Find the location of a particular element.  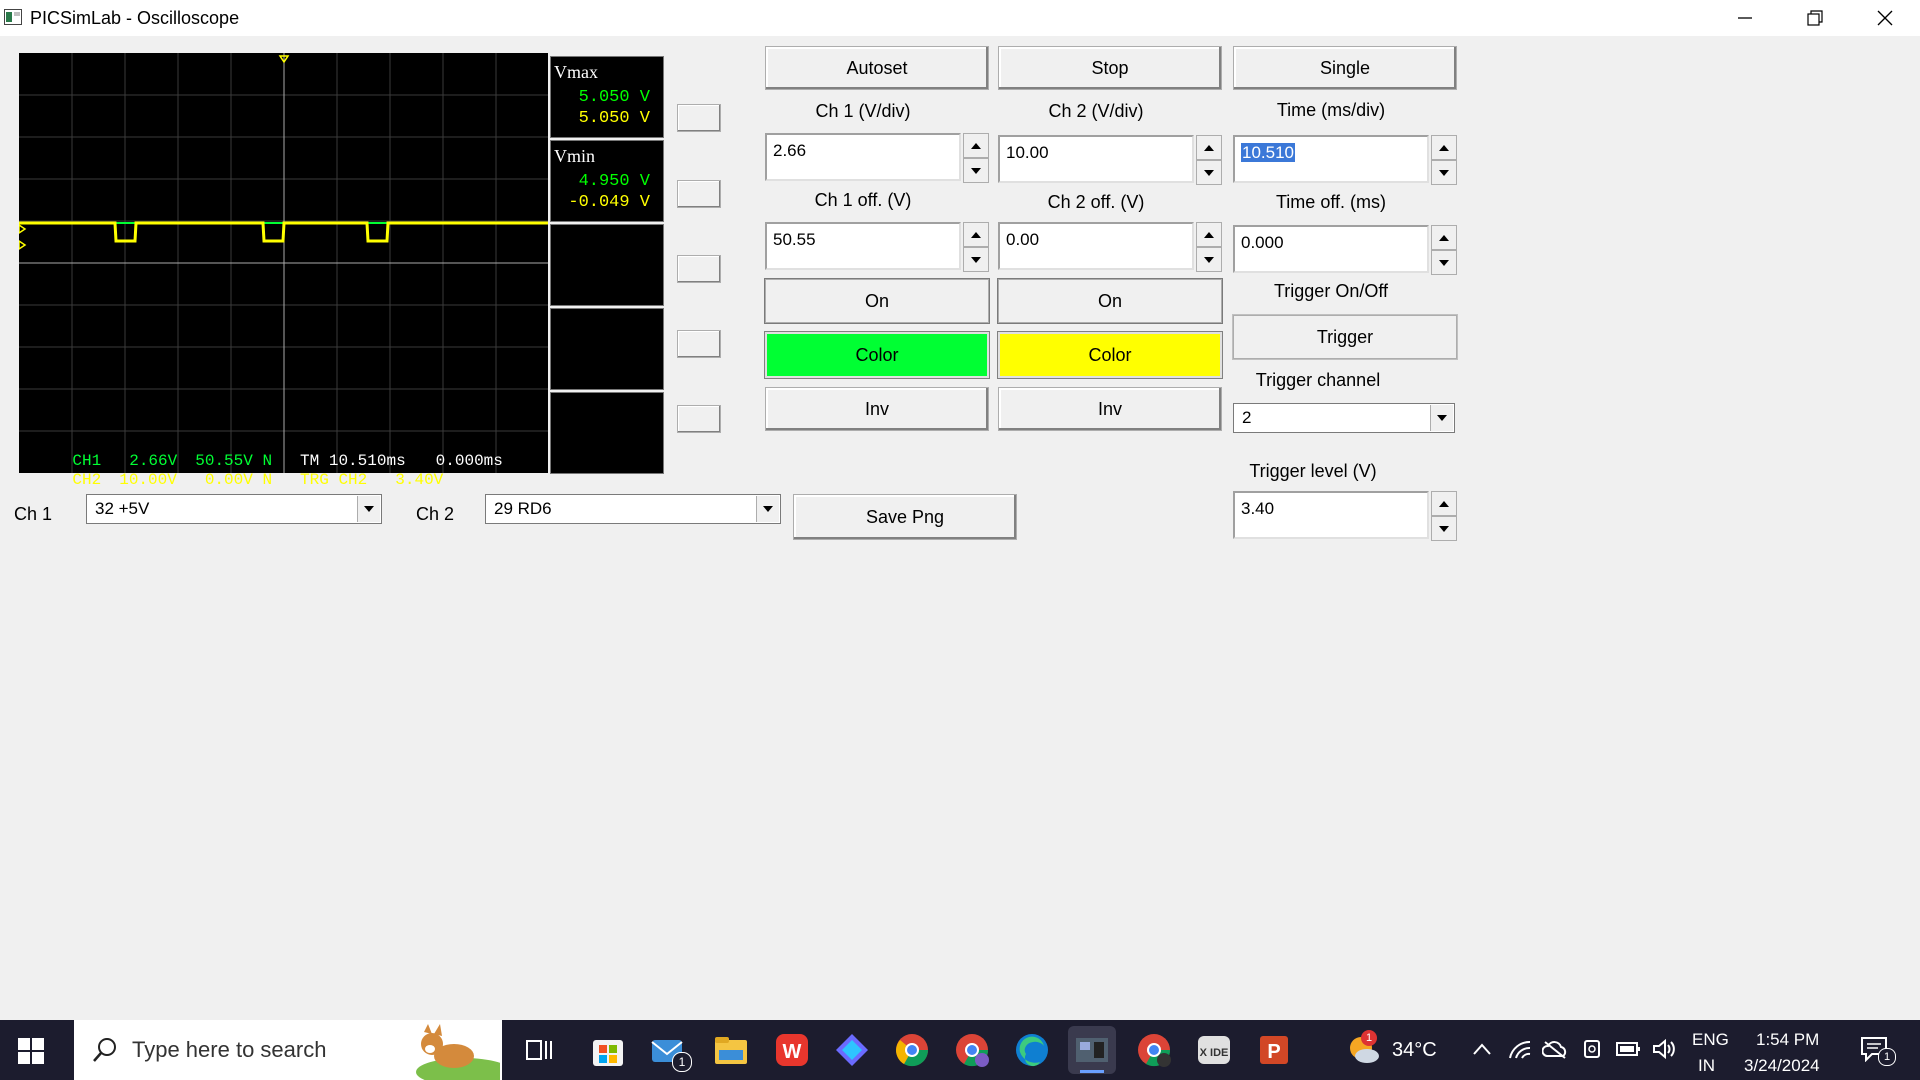

trigger-channel-select: 2 is located at coordinates (1344, 418).